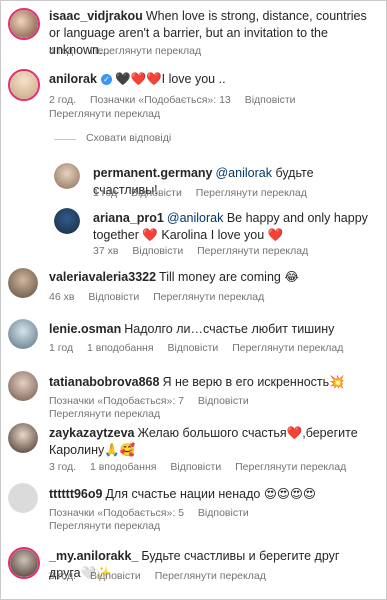 The height and width of the screenshot is (600, 387). I want to click on comment-text: tttttt96o9 Для счастье нации ненадо 😍😍😍😍, so click(182, 494).